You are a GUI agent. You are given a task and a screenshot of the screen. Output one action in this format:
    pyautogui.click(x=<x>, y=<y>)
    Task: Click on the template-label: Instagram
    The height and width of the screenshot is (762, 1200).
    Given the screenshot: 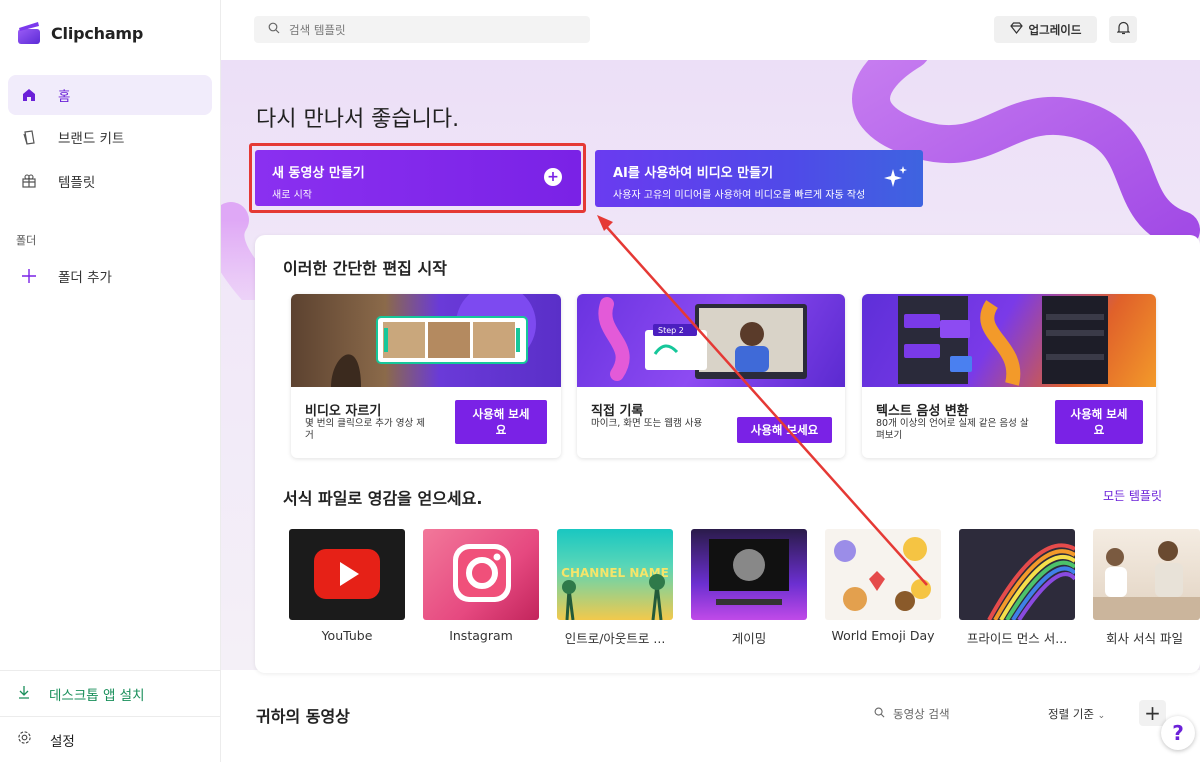 What is the action you would take?
    pyautogui.click(x=481, y=635)
    